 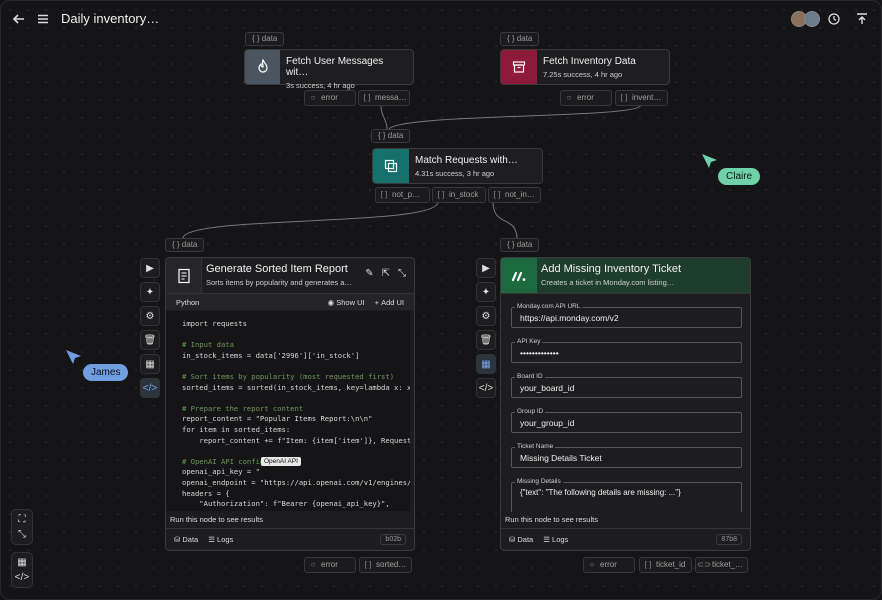 What do you see at coordinates (530, 411) in the screenshot?
I see `field-label: Group ID` at bounding box center [530, 411].